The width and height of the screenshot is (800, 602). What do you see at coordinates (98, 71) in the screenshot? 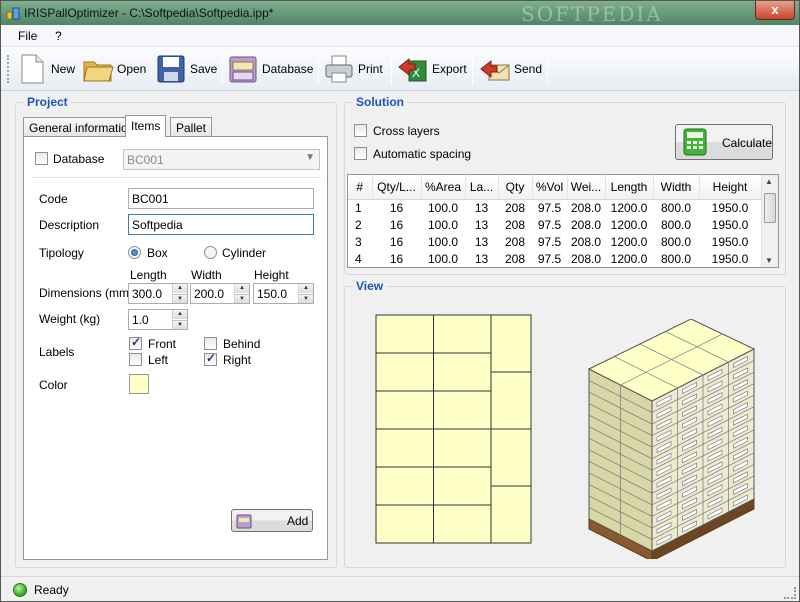
I see `open-folder-icon` at bounding box center [98, 71].